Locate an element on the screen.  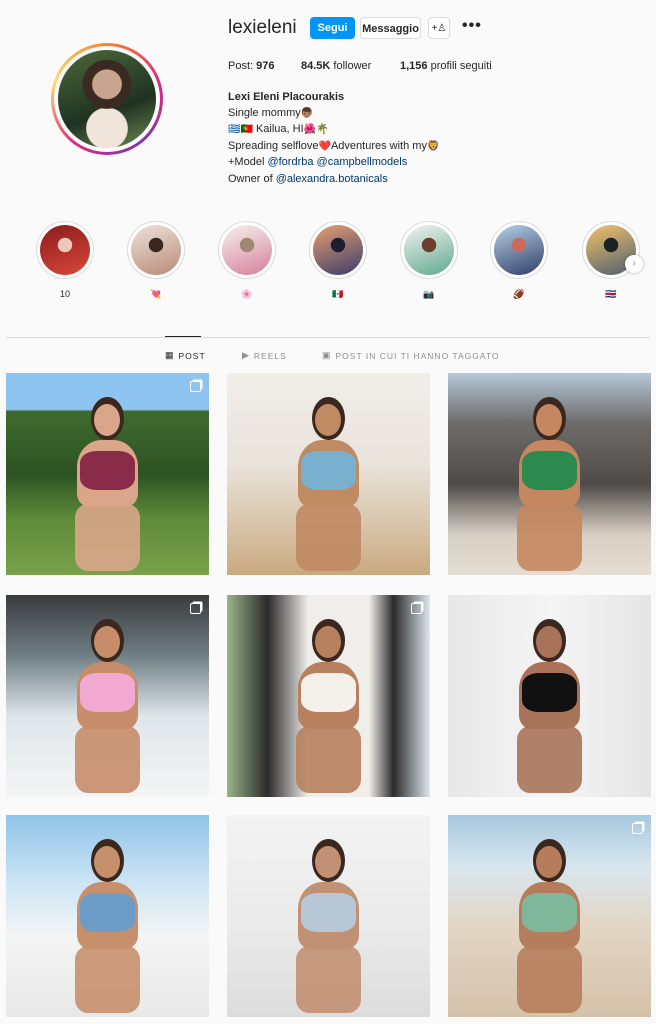
boy-emoji: 👦🏽 is located at coordinates (307, 113).